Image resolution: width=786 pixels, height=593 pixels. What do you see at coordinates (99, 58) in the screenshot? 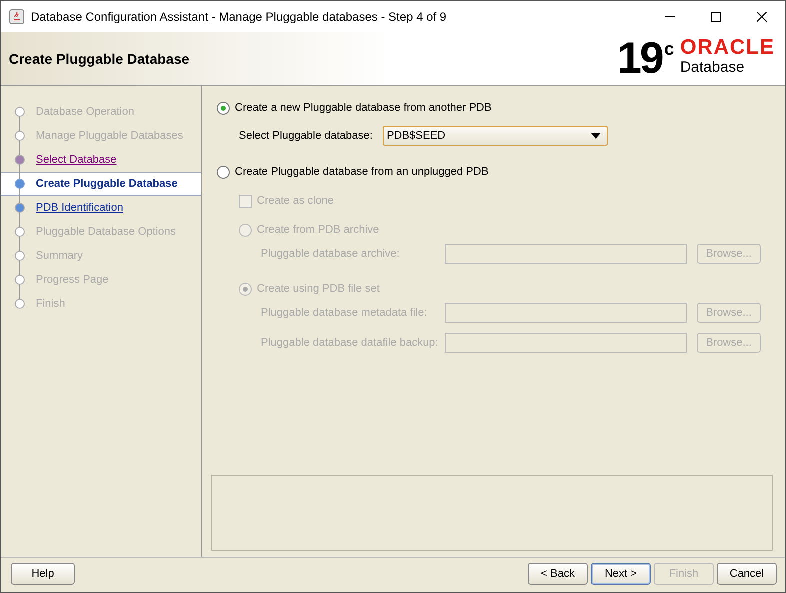
I see `page-title: Create Pluggable Database` at bounding box center [99, 58].